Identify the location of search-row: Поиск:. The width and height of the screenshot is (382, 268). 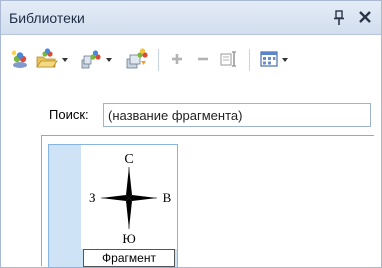
(207, 115).